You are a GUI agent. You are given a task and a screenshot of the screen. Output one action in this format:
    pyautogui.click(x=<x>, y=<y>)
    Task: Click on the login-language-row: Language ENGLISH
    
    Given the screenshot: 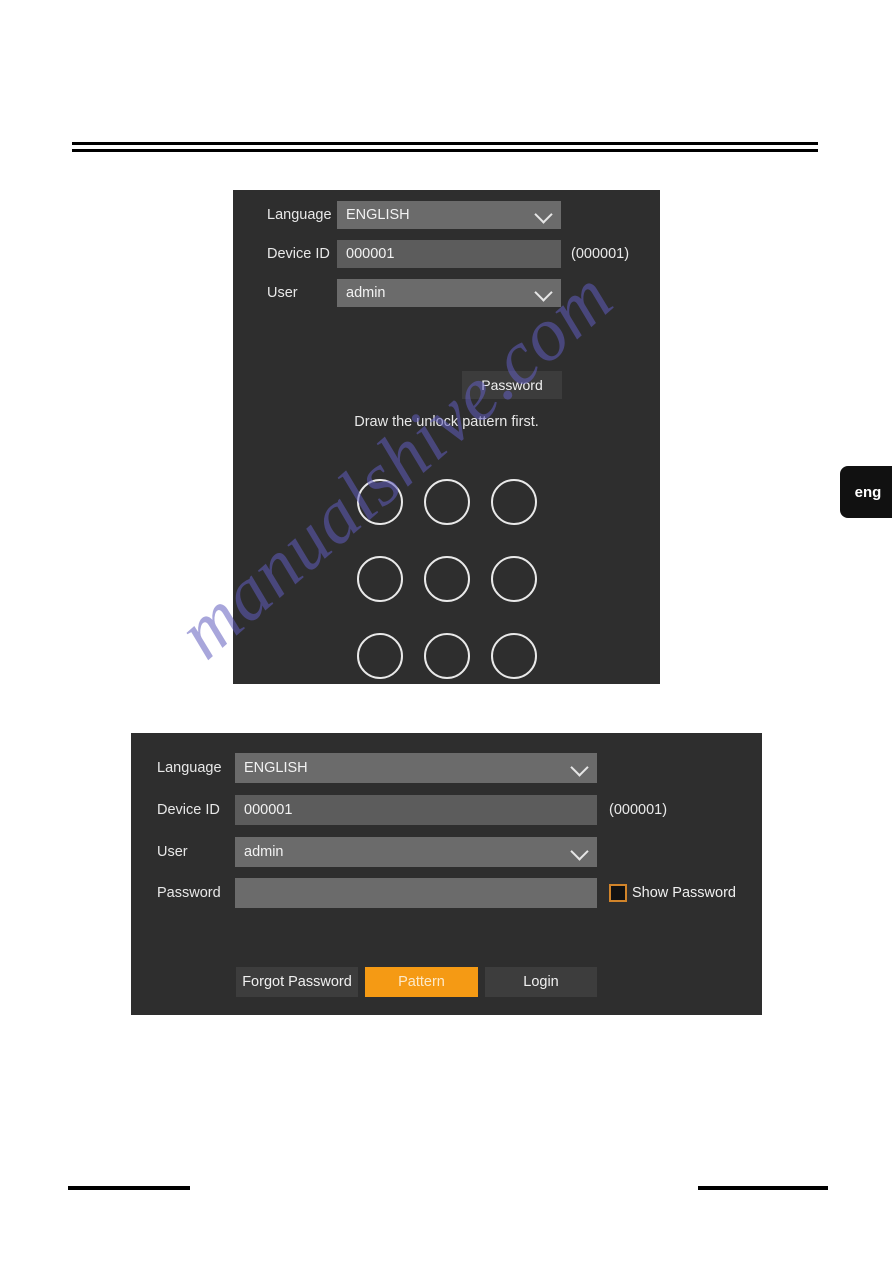 What is the action you would take?
    pyautogui.click(x=377, y=768)
    